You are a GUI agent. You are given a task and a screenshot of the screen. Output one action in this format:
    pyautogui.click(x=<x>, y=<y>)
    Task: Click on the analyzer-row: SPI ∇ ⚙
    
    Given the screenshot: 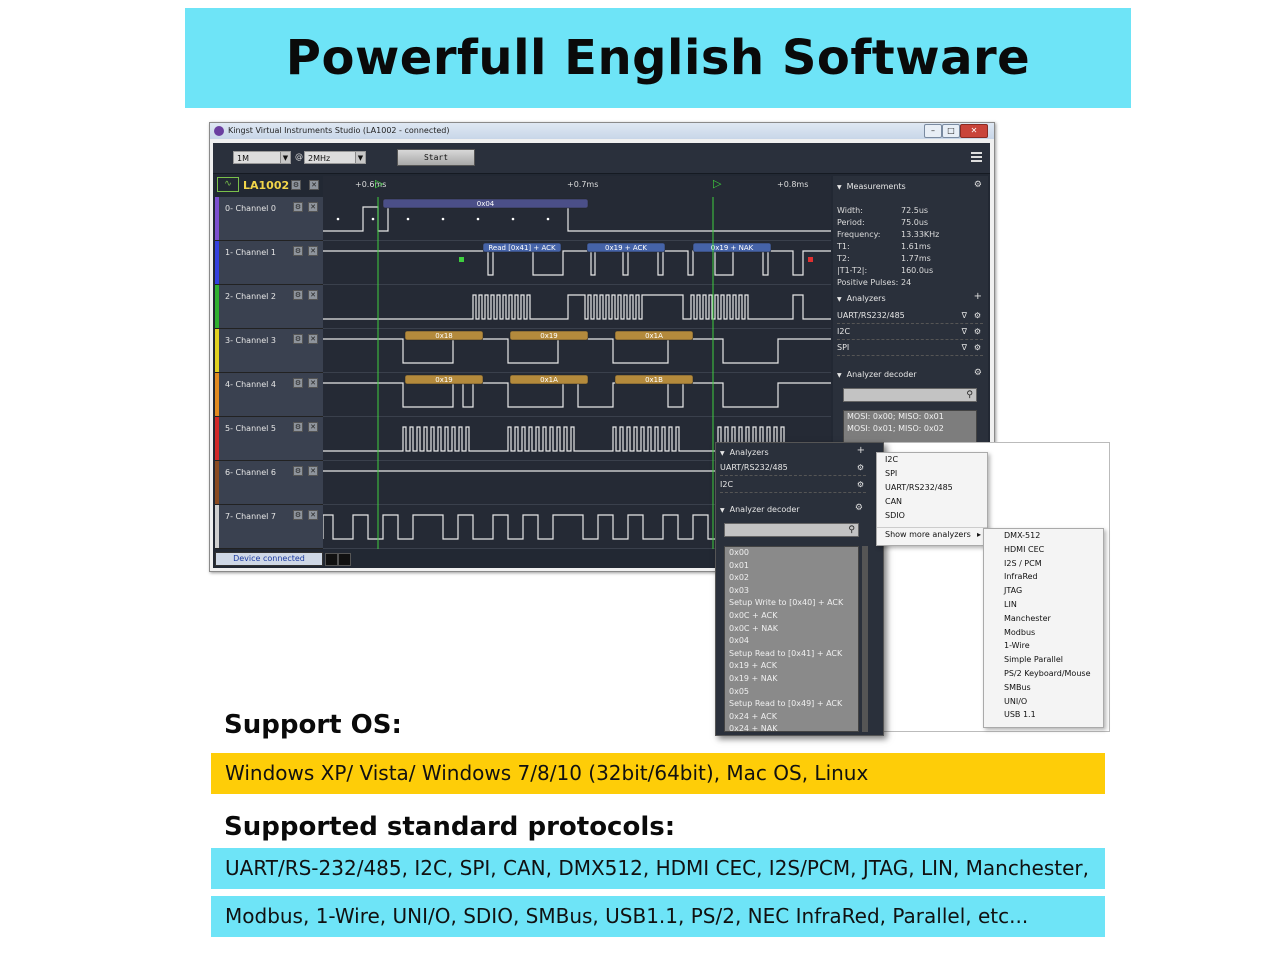 What is the action you would take?
    pyautogui.click(x=910, y=349)
    